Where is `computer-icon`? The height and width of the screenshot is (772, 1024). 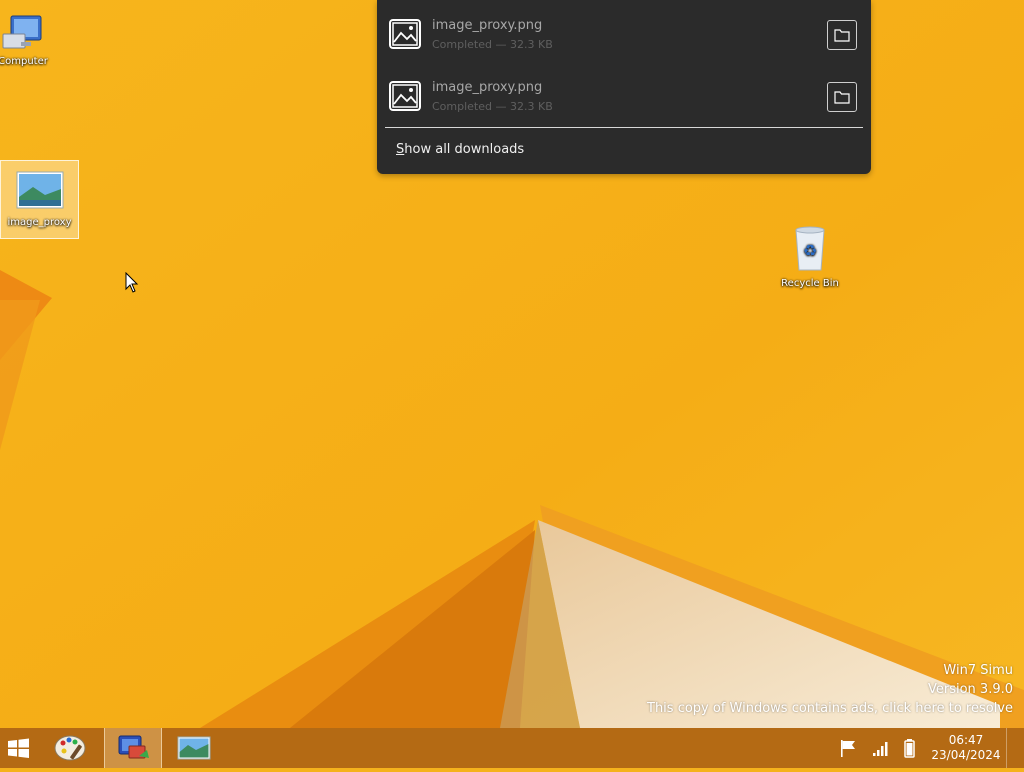
computer-icon is located at coordinates (22, 32).